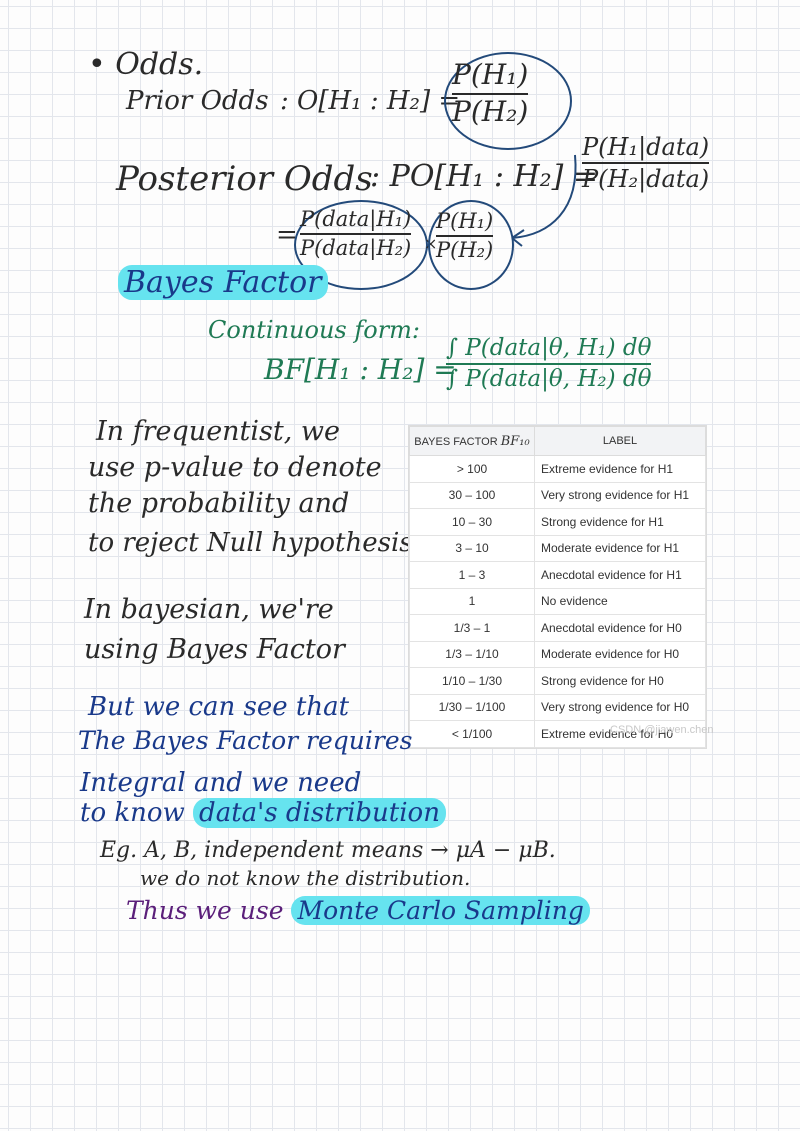 This screenshot has height=1131, width=800. I want to click on prior-odds-fraction: P(H₁) P(H₂), so click(490, 93).